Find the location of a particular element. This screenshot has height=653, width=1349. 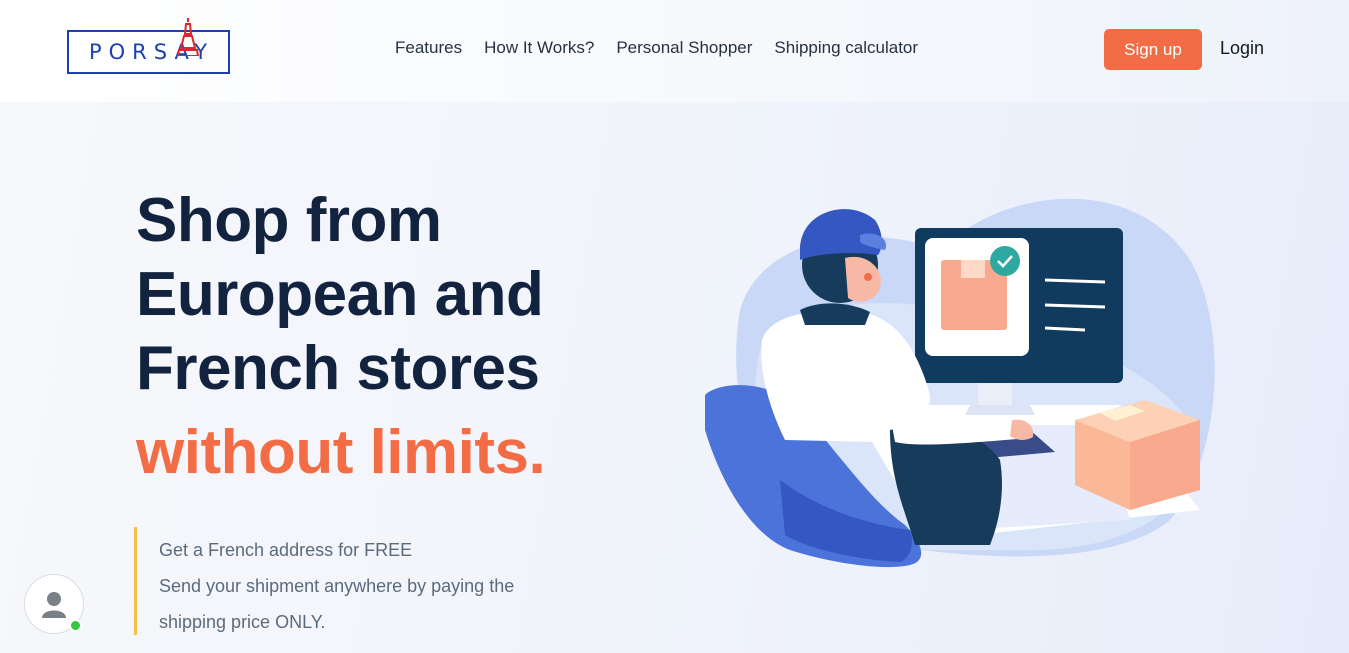

hero-line-3: French stores is located at coordinates (338, 368).